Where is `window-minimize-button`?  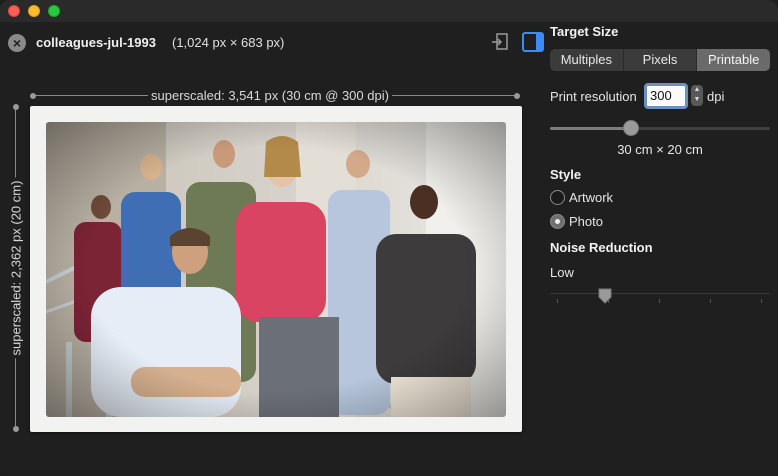 window-minimize-button is located at coordinates (34, 11).